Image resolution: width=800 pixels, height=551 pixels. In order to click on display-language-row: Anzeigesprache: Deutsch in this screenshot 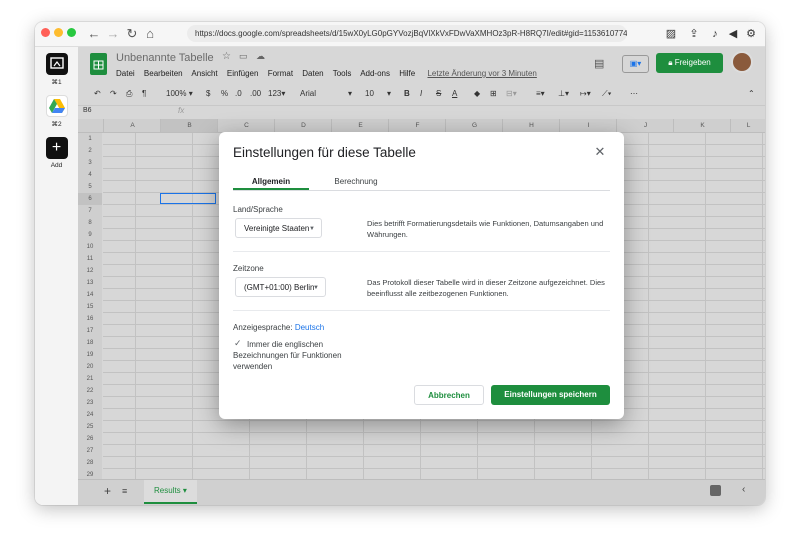, I will do `click(278, 327)`.